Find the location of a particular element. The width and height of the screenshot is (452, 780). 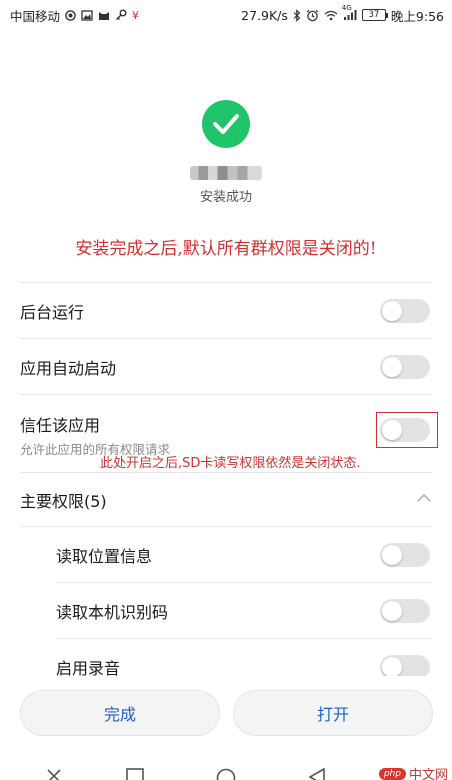

chevron-up-icon is located at coordinates (424, 498).